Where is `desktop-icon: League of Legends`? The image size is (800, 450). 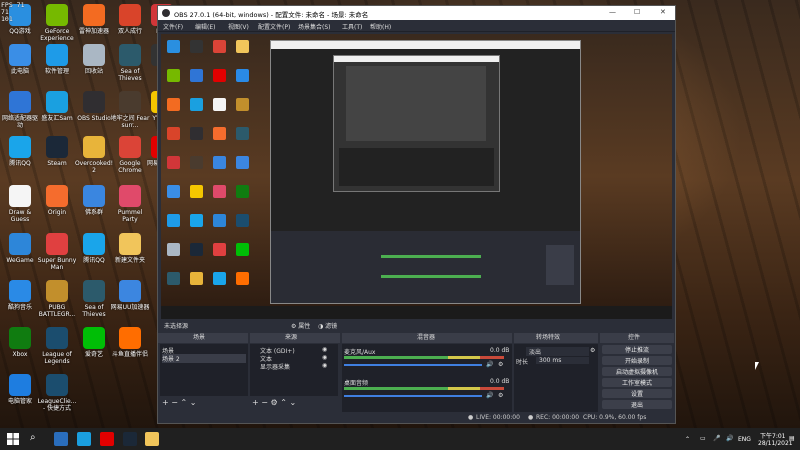 desktop-icon: League of Legends is located at coordinates (57, 346).